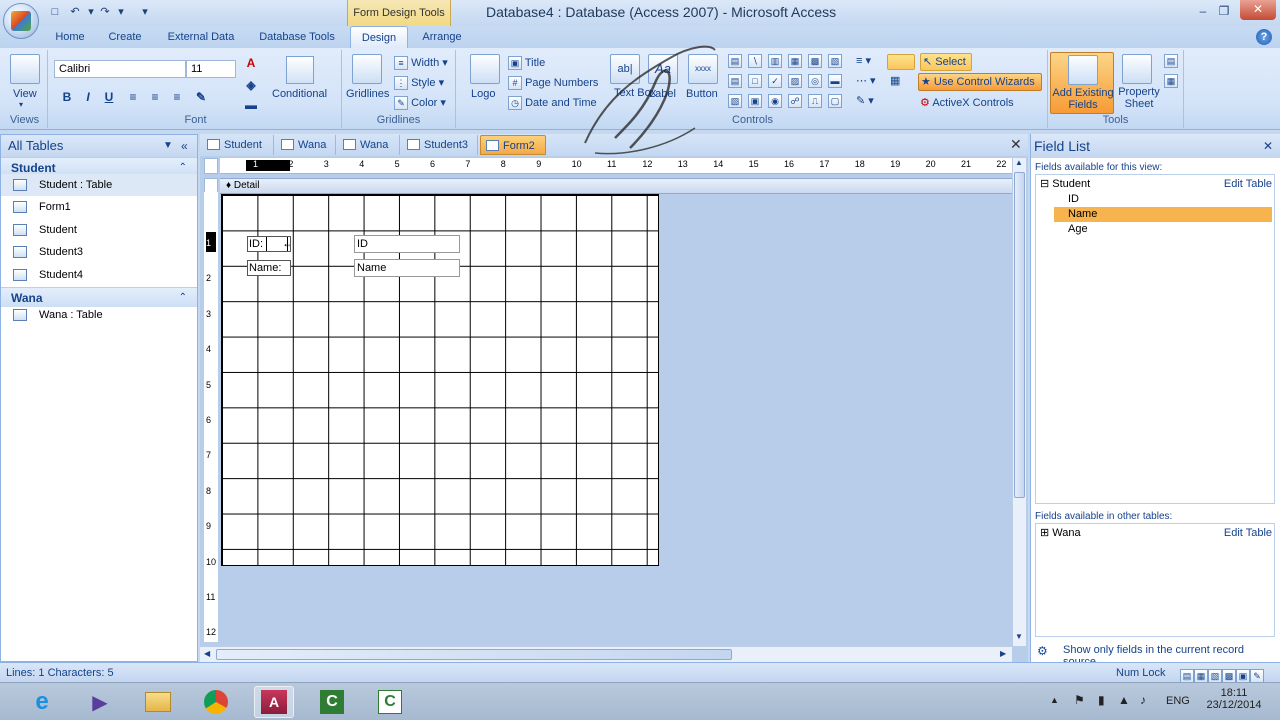  Describe the element at coordinates (1156, 533) in the screenshot. I see `table-node-wana: ⊞ Wana Edit Table` at that location.